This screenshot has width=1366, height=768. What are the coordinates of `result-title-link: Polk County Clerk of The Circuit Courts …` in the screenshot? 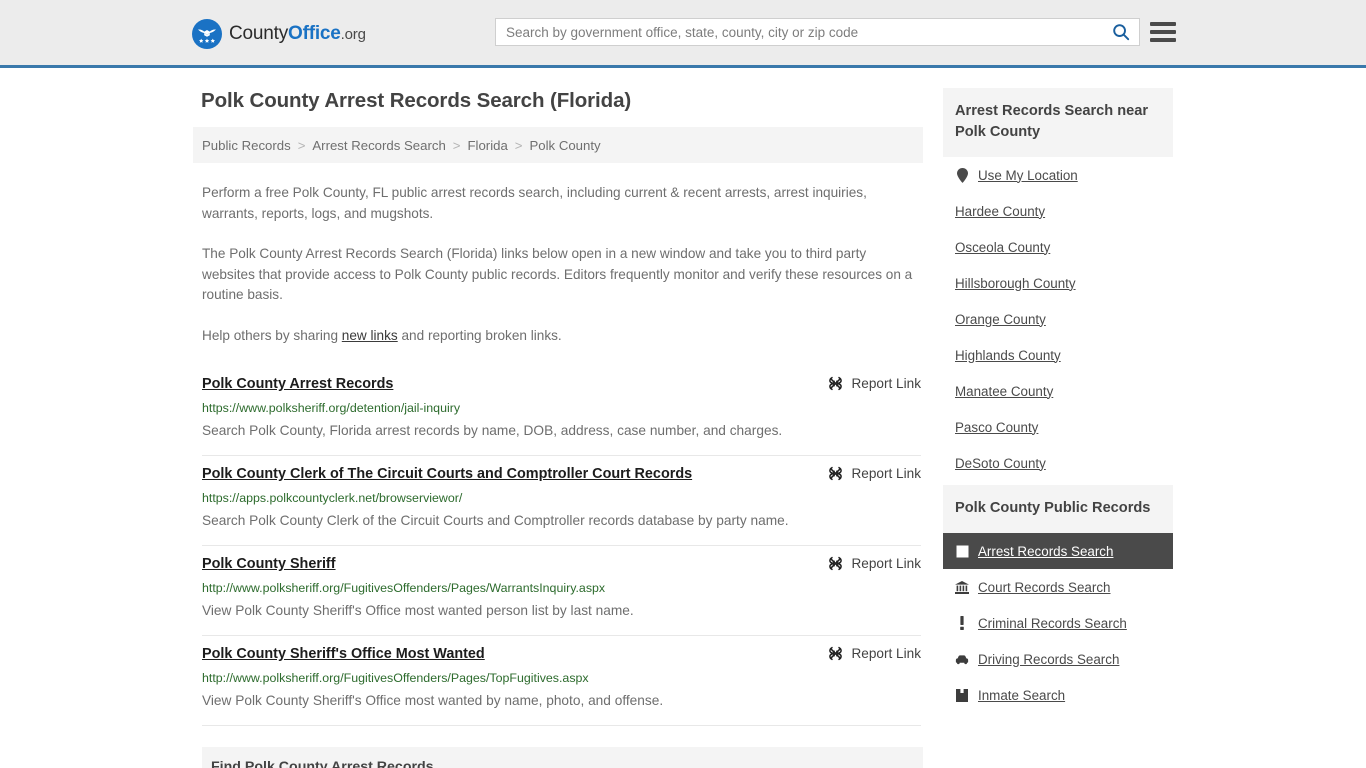 It's located at (454, 474).